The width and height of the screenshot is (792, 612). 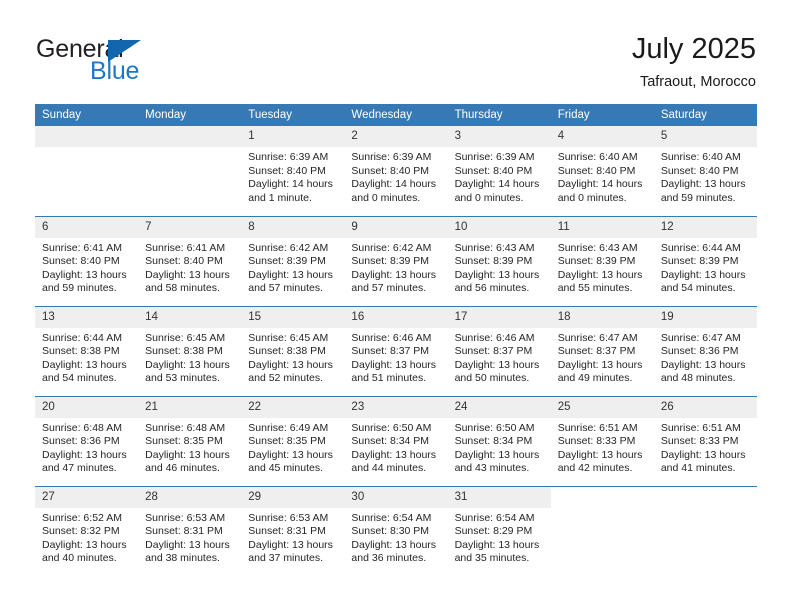 I want to click on sunrise-text: Sunrise: 6:41 AM, so click(x=82, y=247).